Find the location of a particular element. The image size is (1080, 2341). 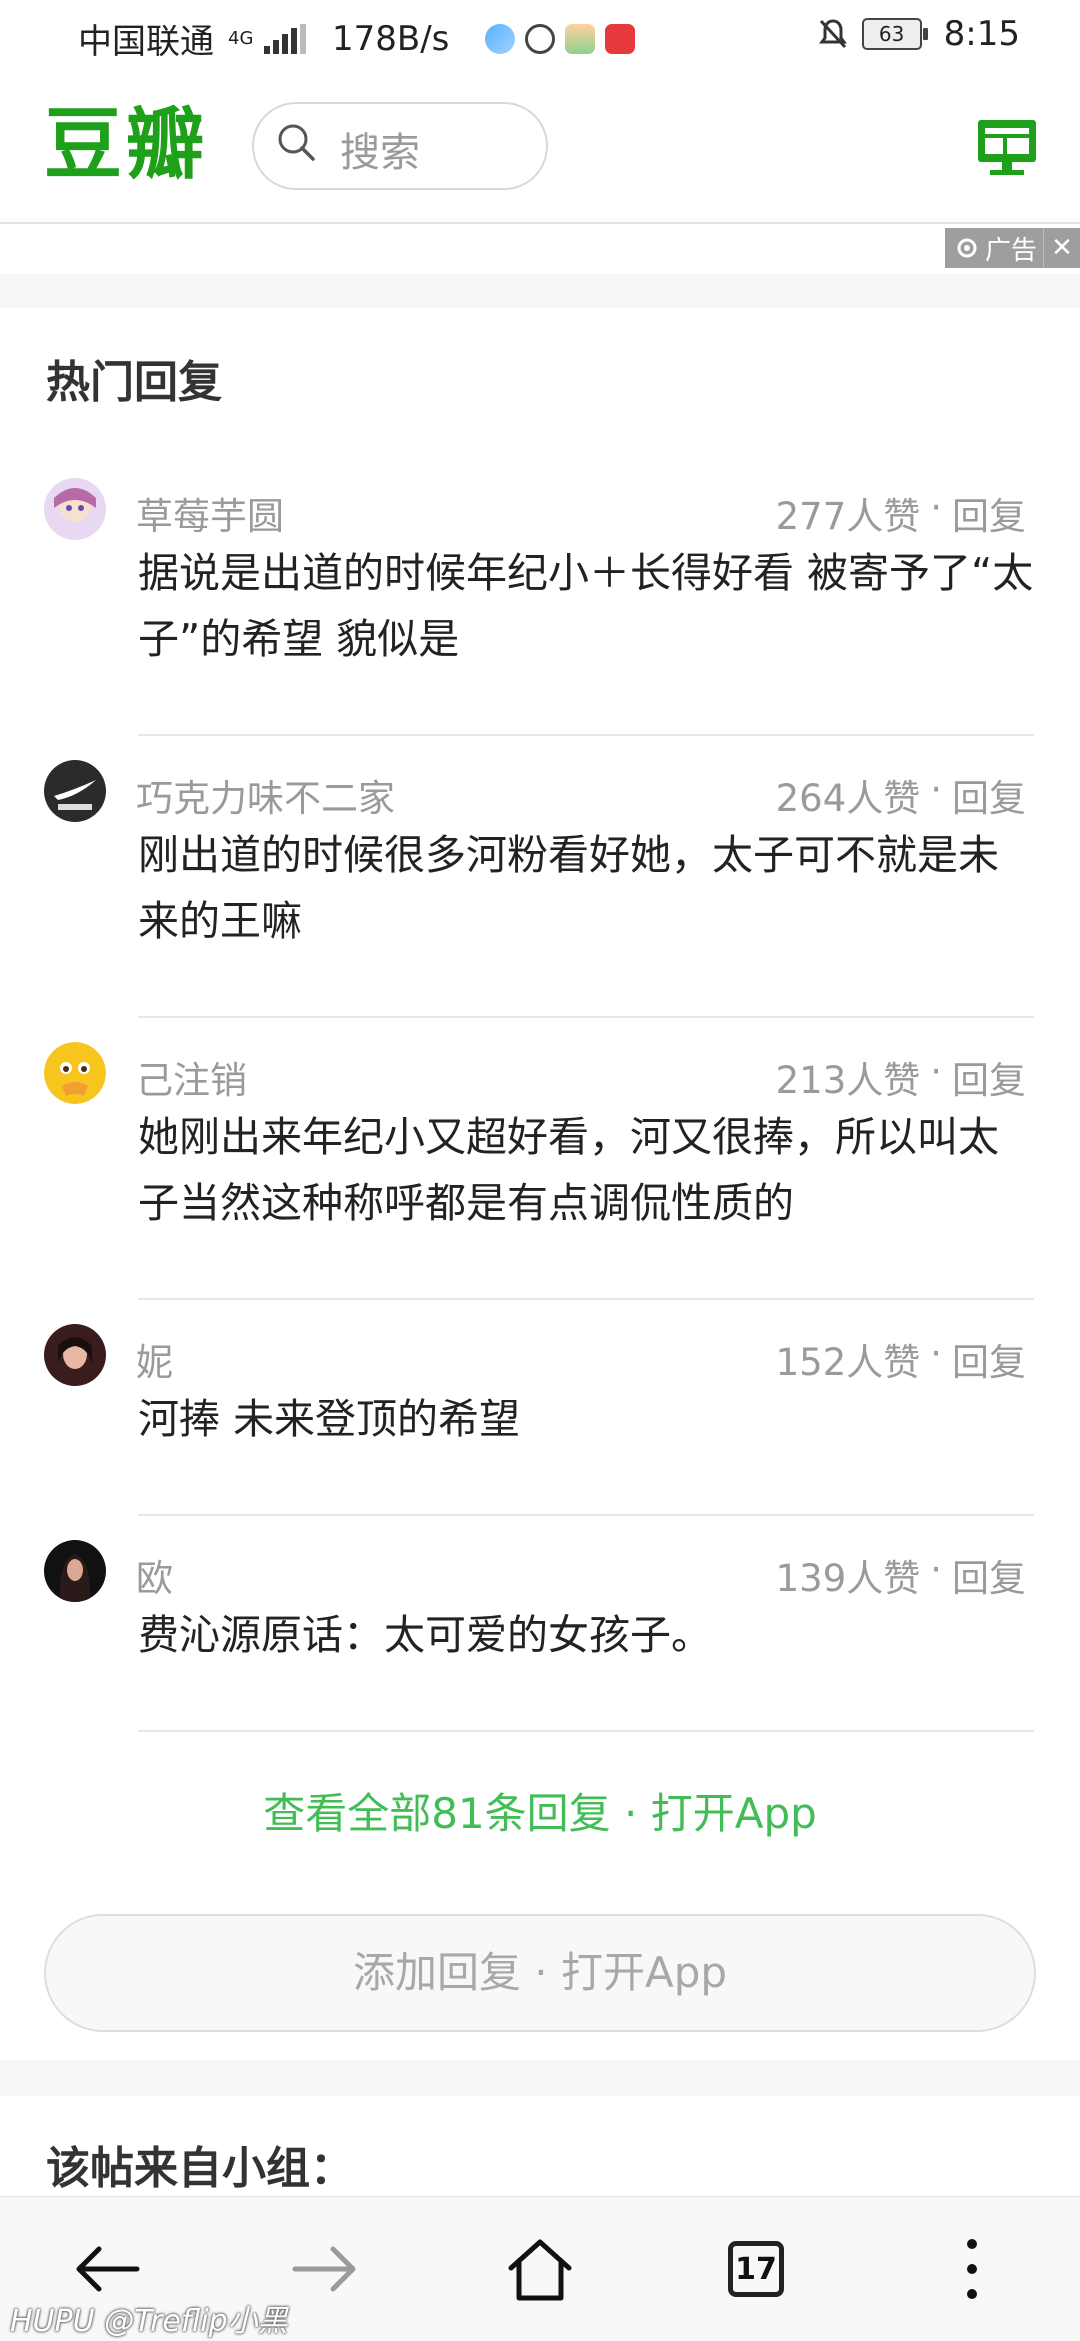

more-vertical-icon is located at coordinates (972, 2269).